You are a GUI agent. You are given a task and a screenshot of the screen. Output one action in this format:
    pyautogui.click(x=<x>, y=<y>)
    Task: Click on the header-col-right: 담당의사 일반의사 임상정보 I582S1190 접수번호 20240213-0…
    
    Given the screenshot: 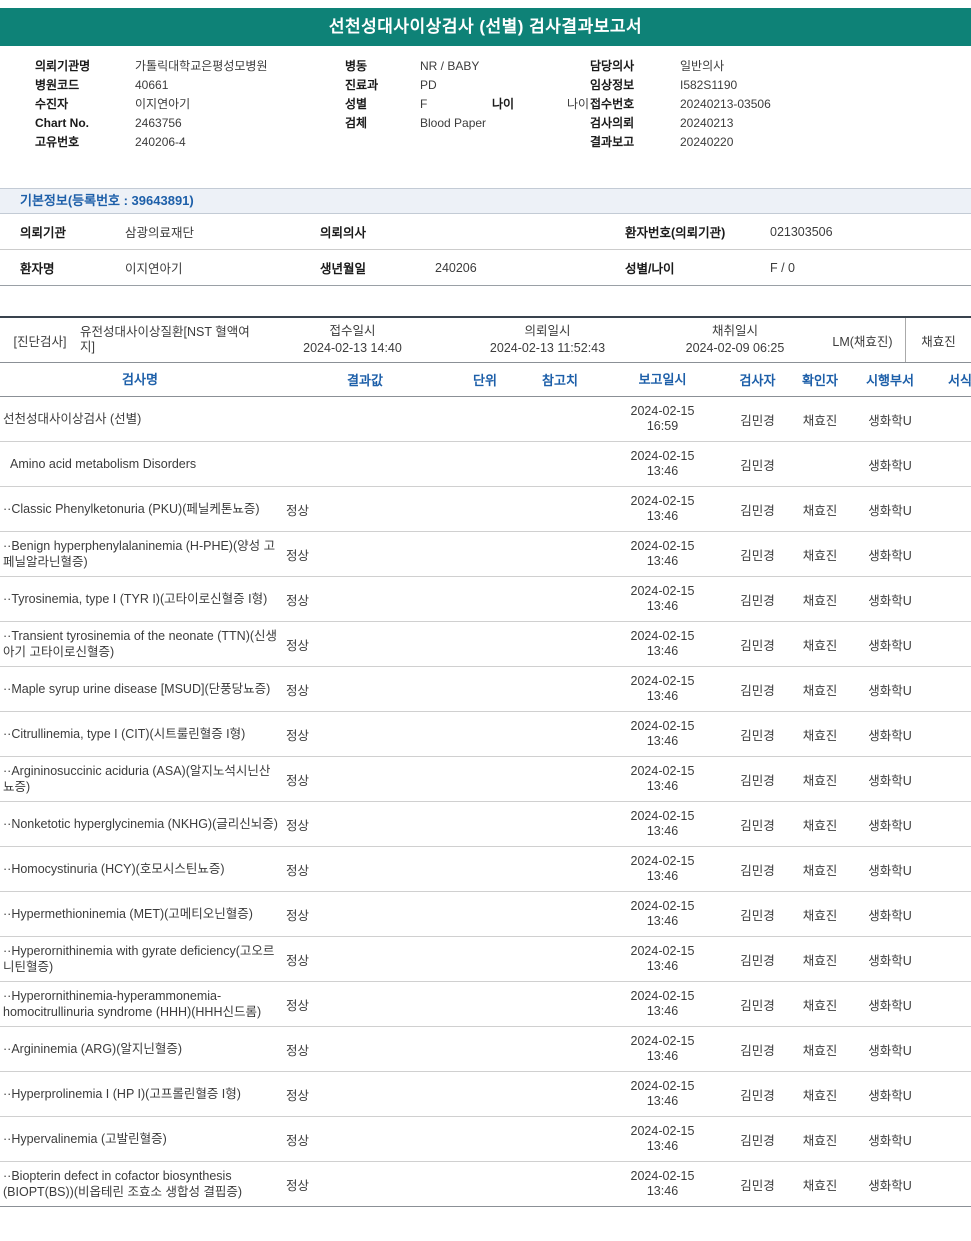 What is the action you would take?
    pyautogui.click(x=680, y=103)
    